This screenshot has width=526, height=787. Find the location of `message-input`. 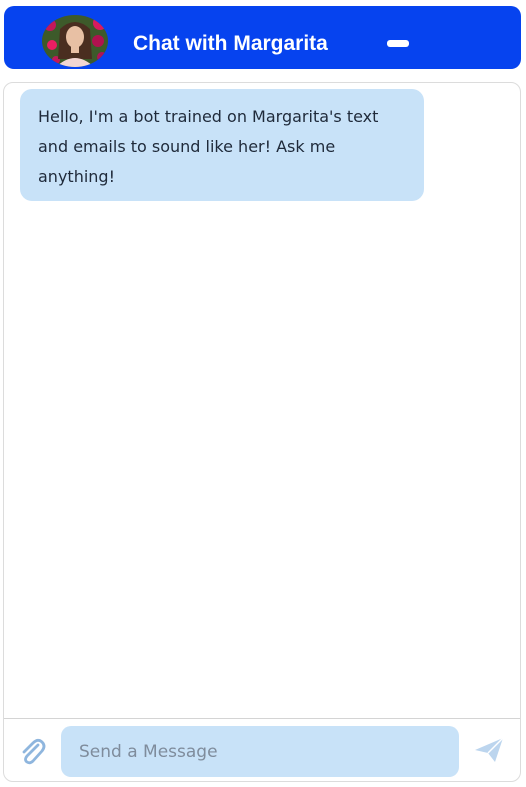

message-input is located at coordinates (260, 751).